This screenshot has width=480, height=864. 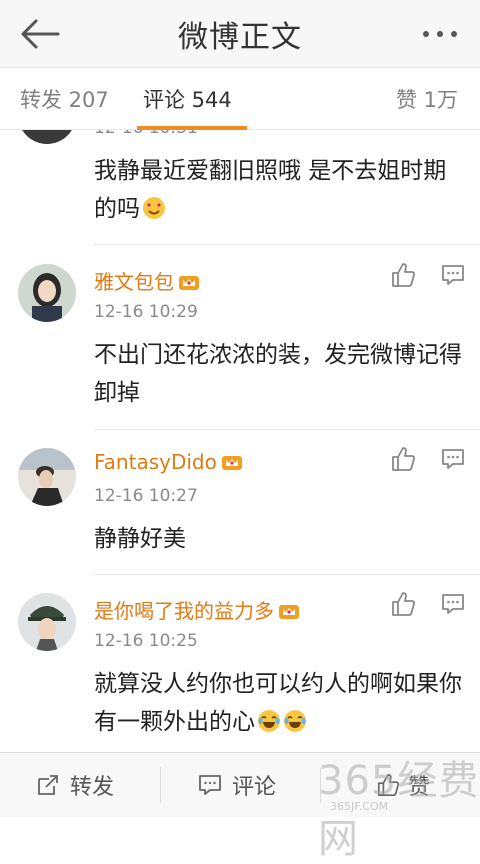 I want to click on tab-likes: 赞 1万, so click(x=427, y=99).